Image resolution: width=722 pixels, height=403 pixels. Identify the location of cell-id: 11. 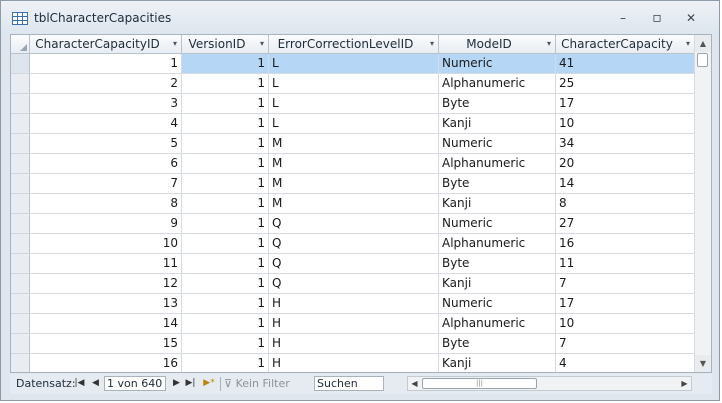
(106, 264).